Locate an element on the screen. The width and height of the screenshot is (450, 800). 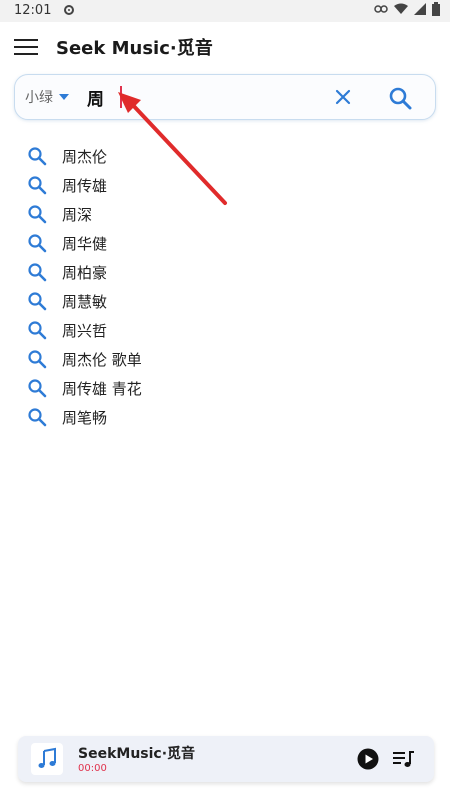
play-icon is located at coordinates (368, 759).